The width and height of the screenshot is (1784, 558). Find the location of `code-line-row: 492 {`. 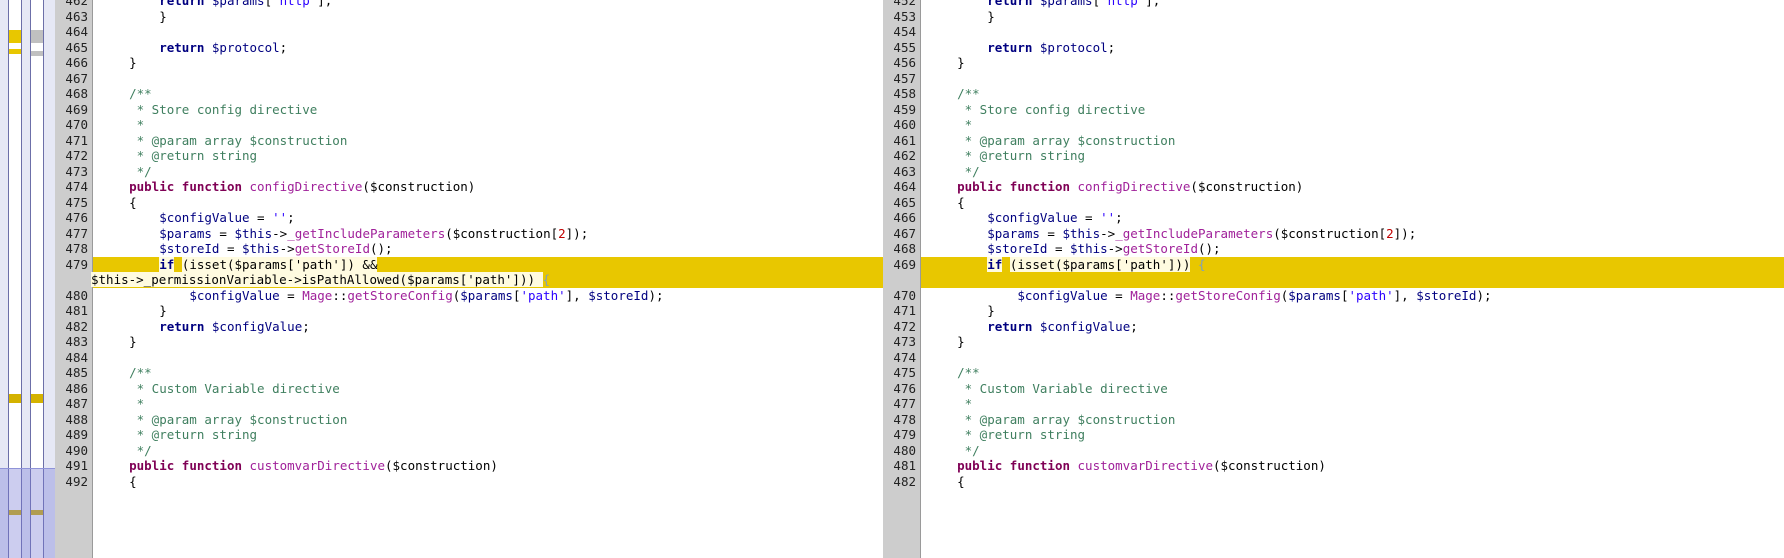

code-line-row: 492 { is located at coordinates (469, 481).